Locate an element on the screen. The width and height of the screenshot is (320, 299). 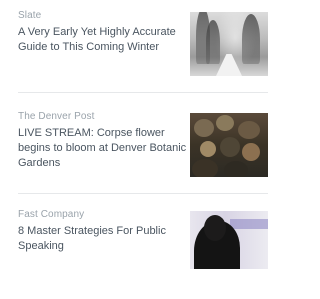
speaker-head is located at coordinates (215, 228).